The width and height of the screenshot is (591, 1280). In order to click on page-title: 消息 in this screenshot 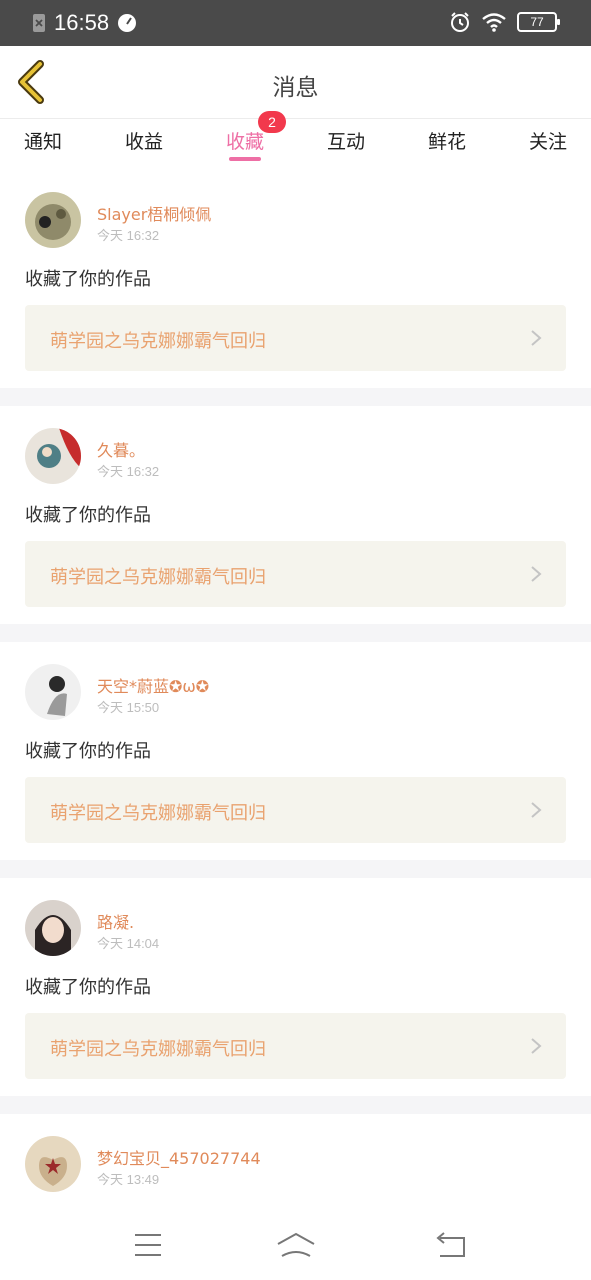, I will do `click(295, 88)`.